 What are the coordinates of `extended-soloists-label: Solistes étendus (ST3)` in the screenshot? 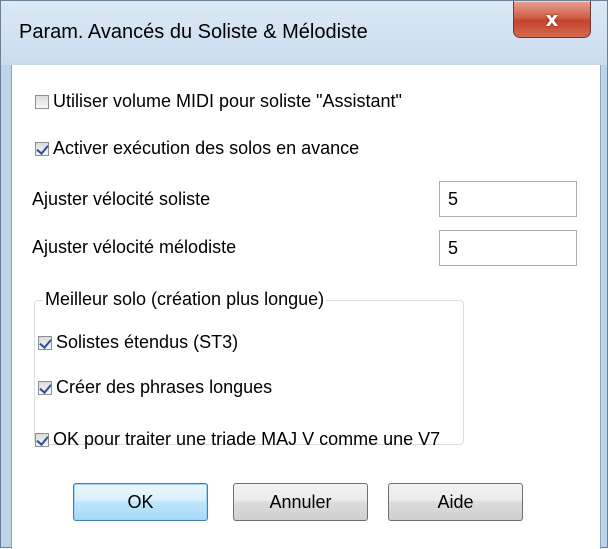 It's located at (147, 342).